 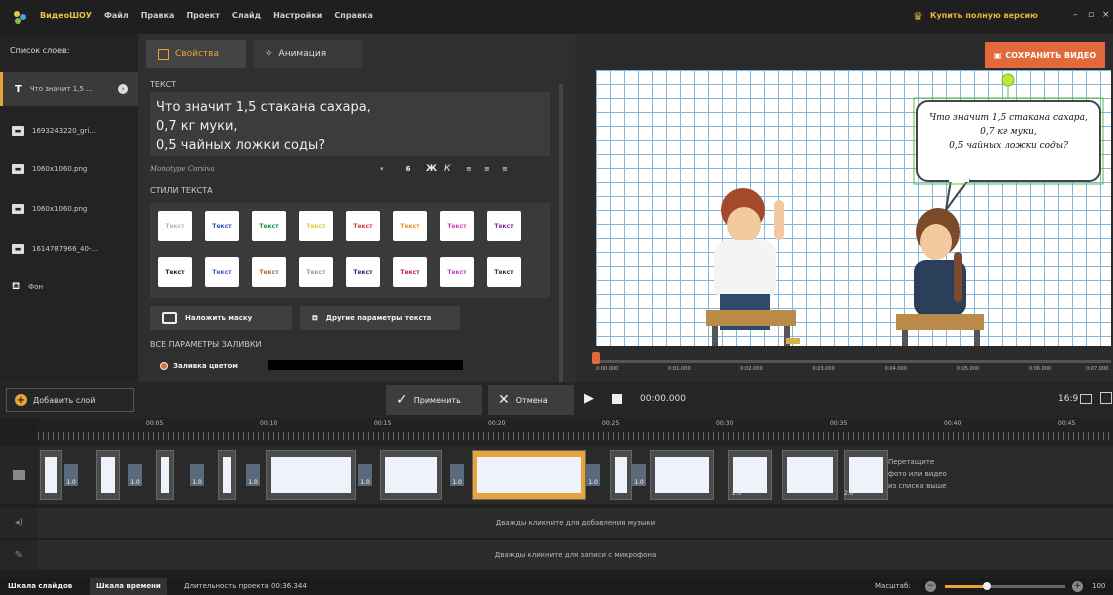 I want to click on italic-button: К, so click(x=455, y=169).